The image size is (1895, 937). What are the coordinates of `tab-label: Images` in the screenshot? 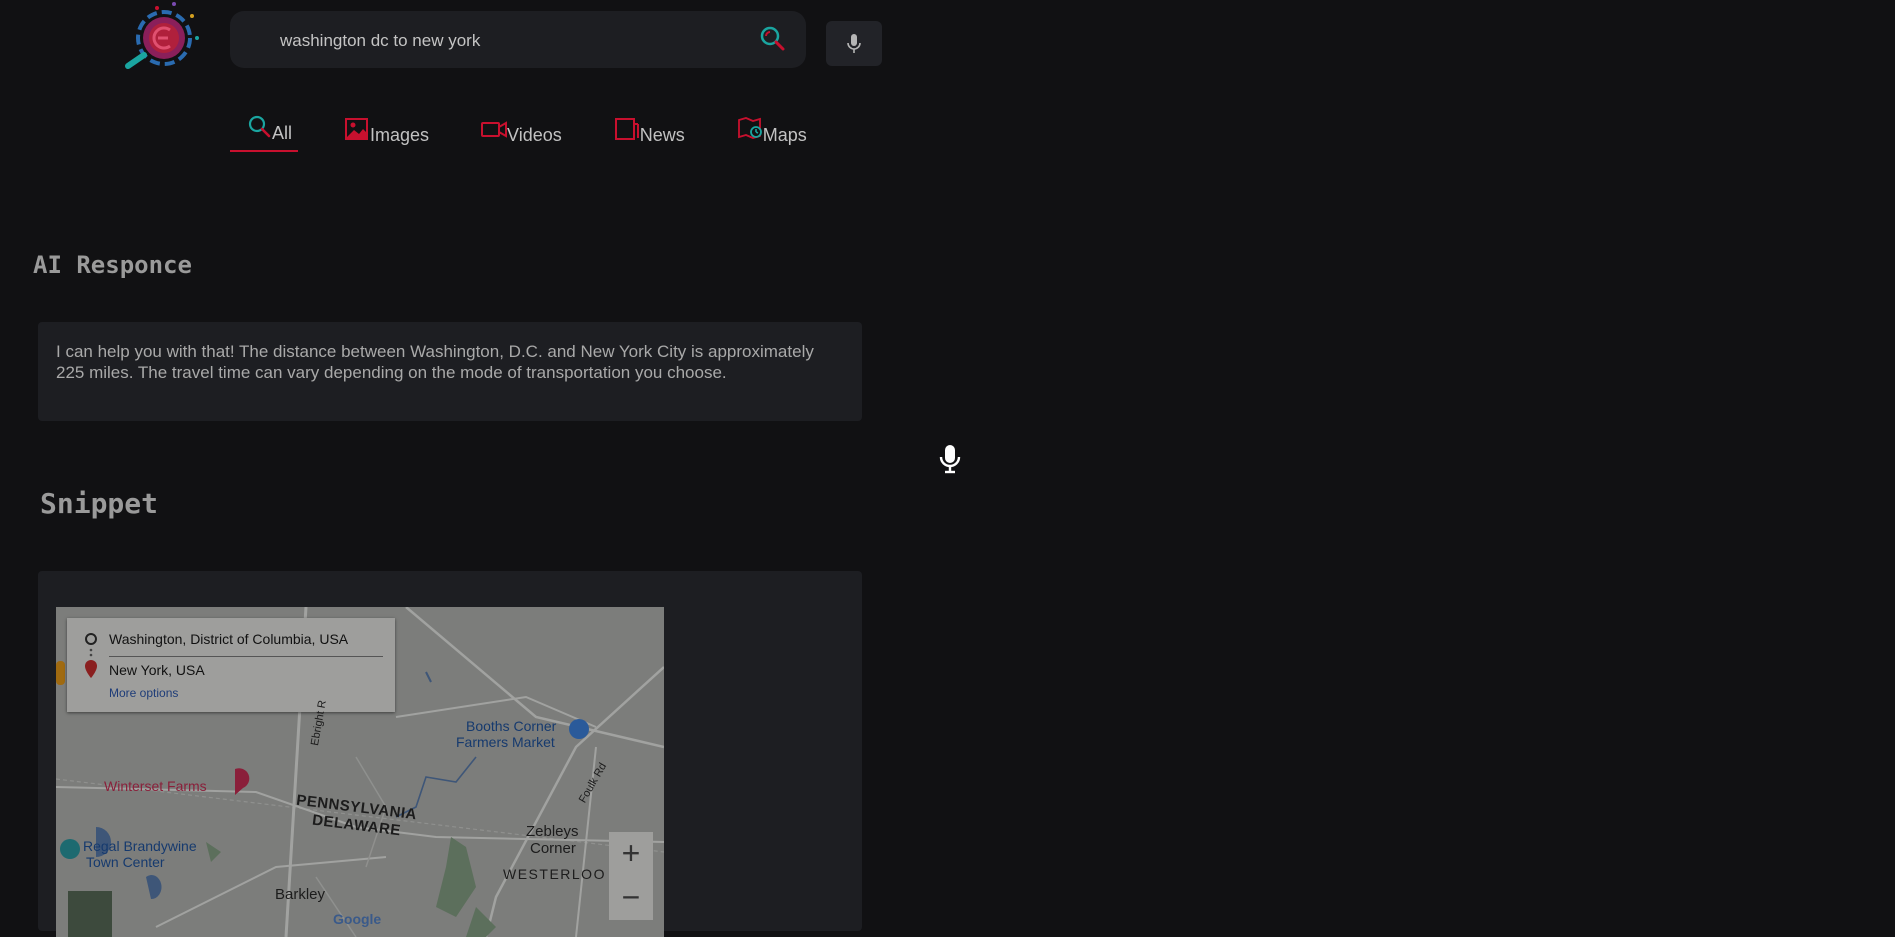 It's located at (400, 135).